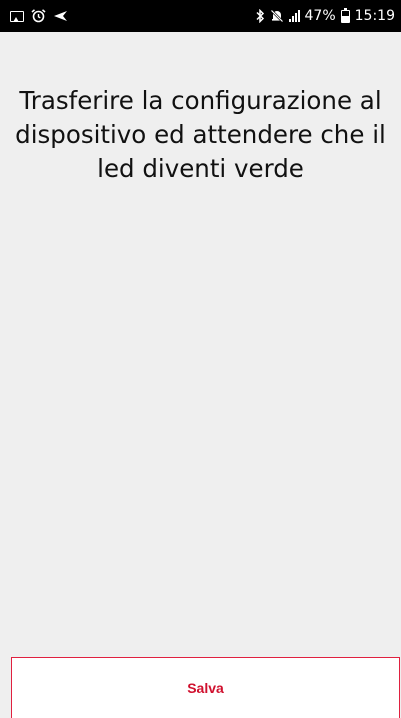 The image size is (401, 718). I want to click on status-bar-left, so click(39, 16).